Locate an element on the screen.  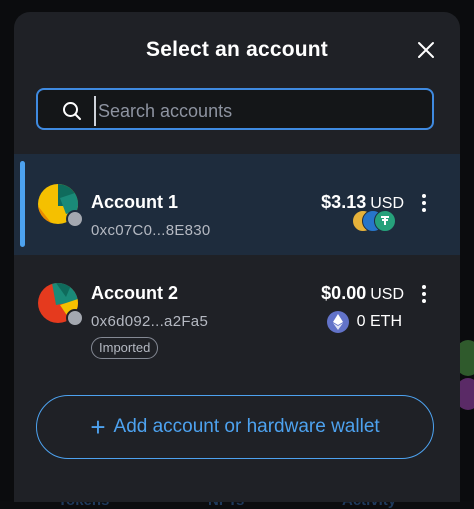
balance-currency: USD is located at coordinates (387, 294).